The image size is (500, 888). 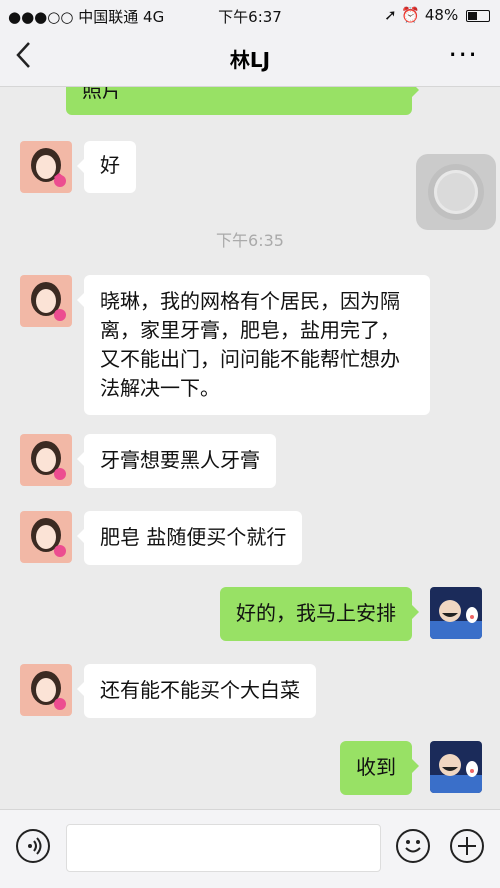 I want to click on battery-percent: 48%, so click(x=441, y=15).